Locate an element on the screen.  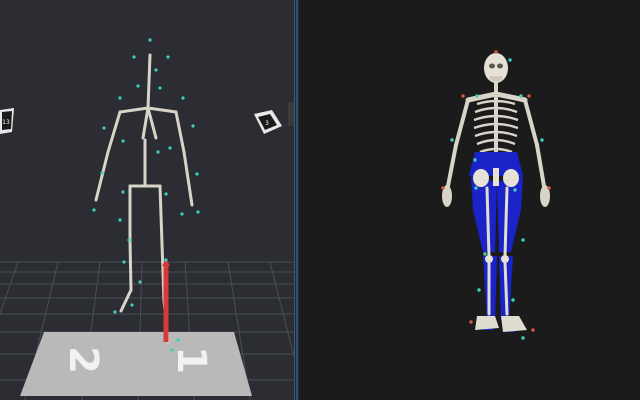
pelvis is located at coordinates (496, 177).